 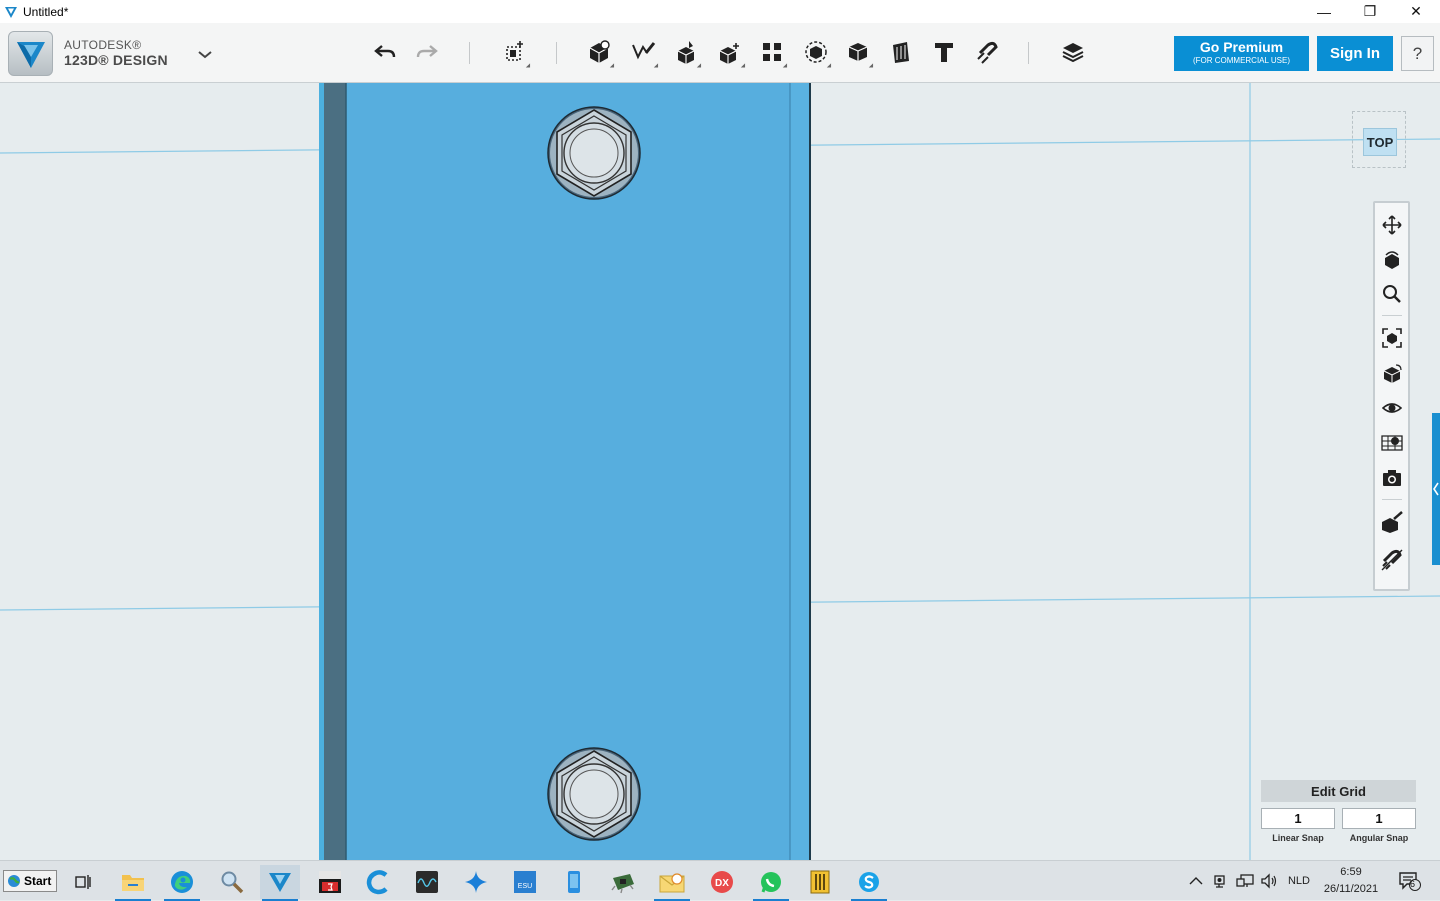 I want to click on help-button: ?, so click(x=1417, y=53).